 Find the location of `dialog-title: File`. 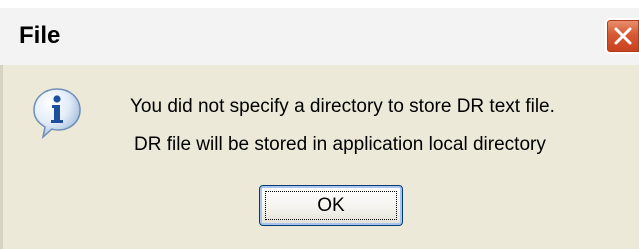

dialog-title: File is located at coordinates (40, 35).